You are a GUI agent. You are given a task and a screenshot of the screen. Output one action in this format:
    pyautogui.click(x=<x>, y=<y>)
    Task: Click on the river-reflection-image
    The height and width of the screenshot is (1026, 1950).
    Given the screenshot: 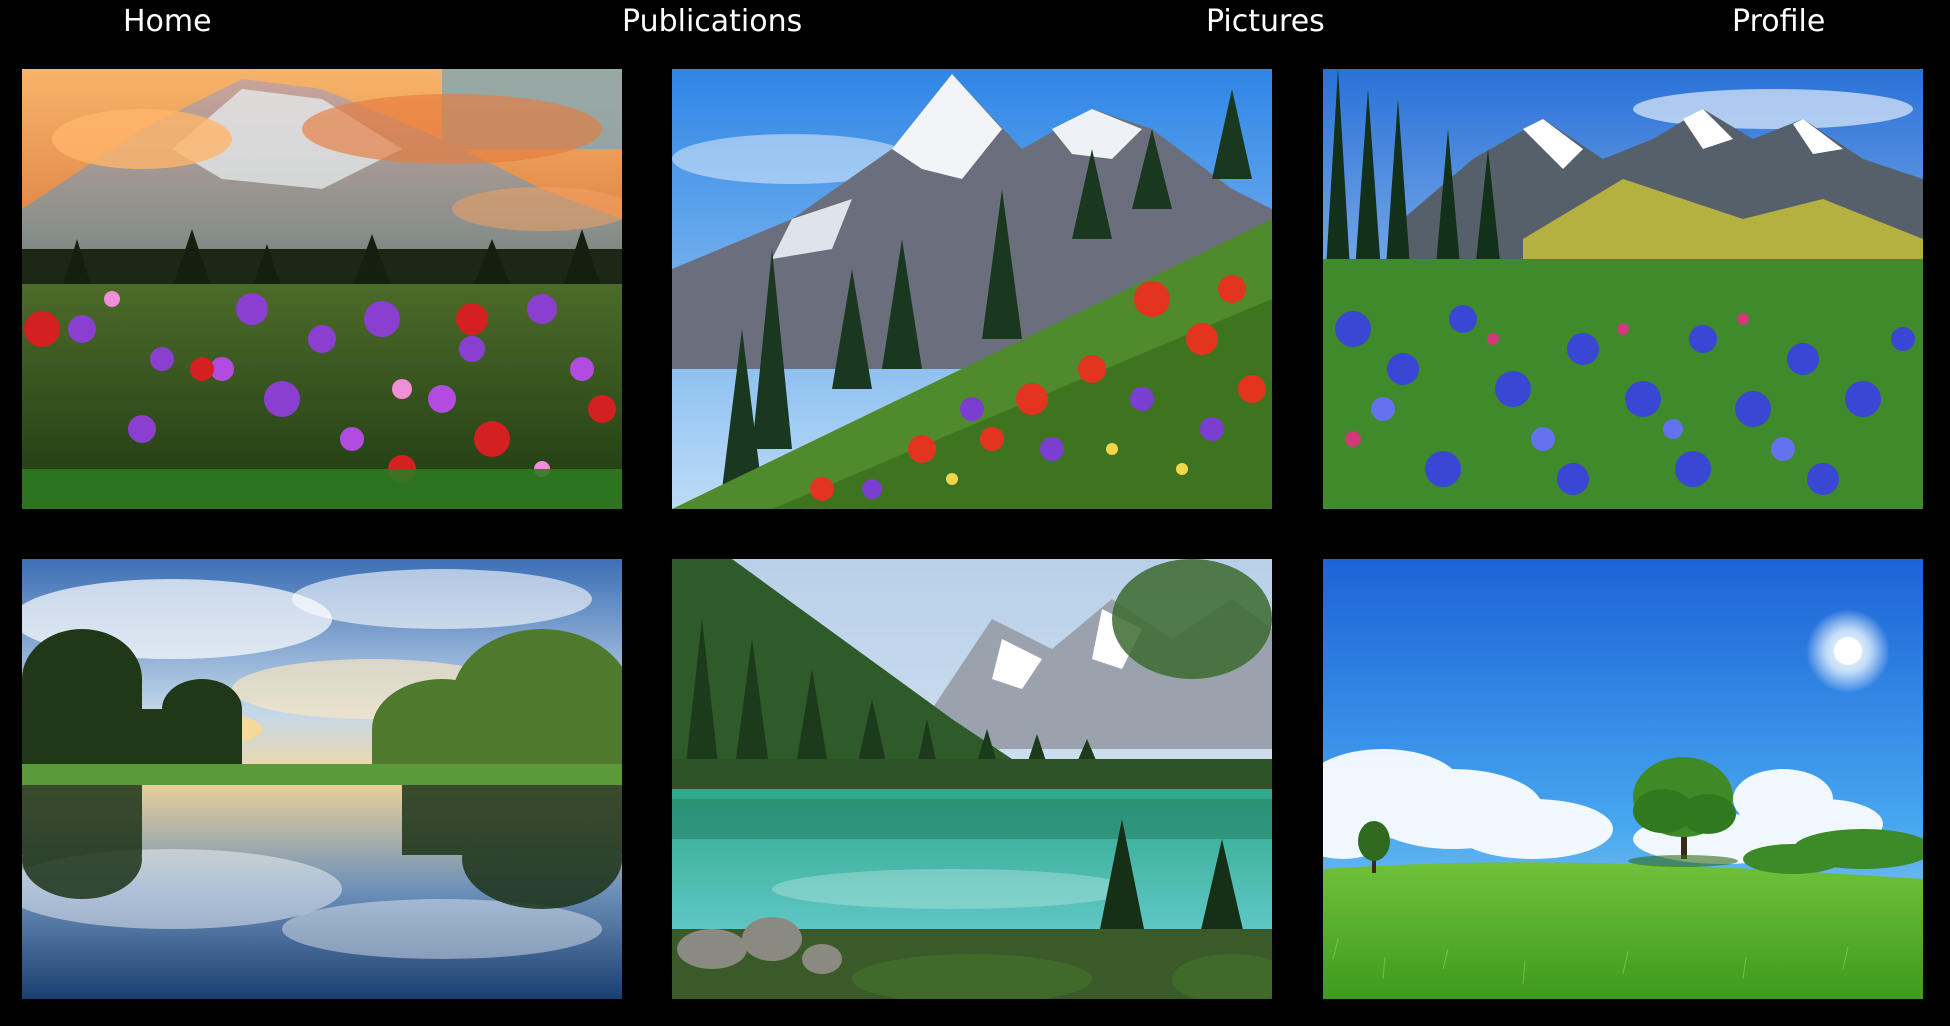 What is the action you would take?
    pyautogui.click(x=322, y=779)
    